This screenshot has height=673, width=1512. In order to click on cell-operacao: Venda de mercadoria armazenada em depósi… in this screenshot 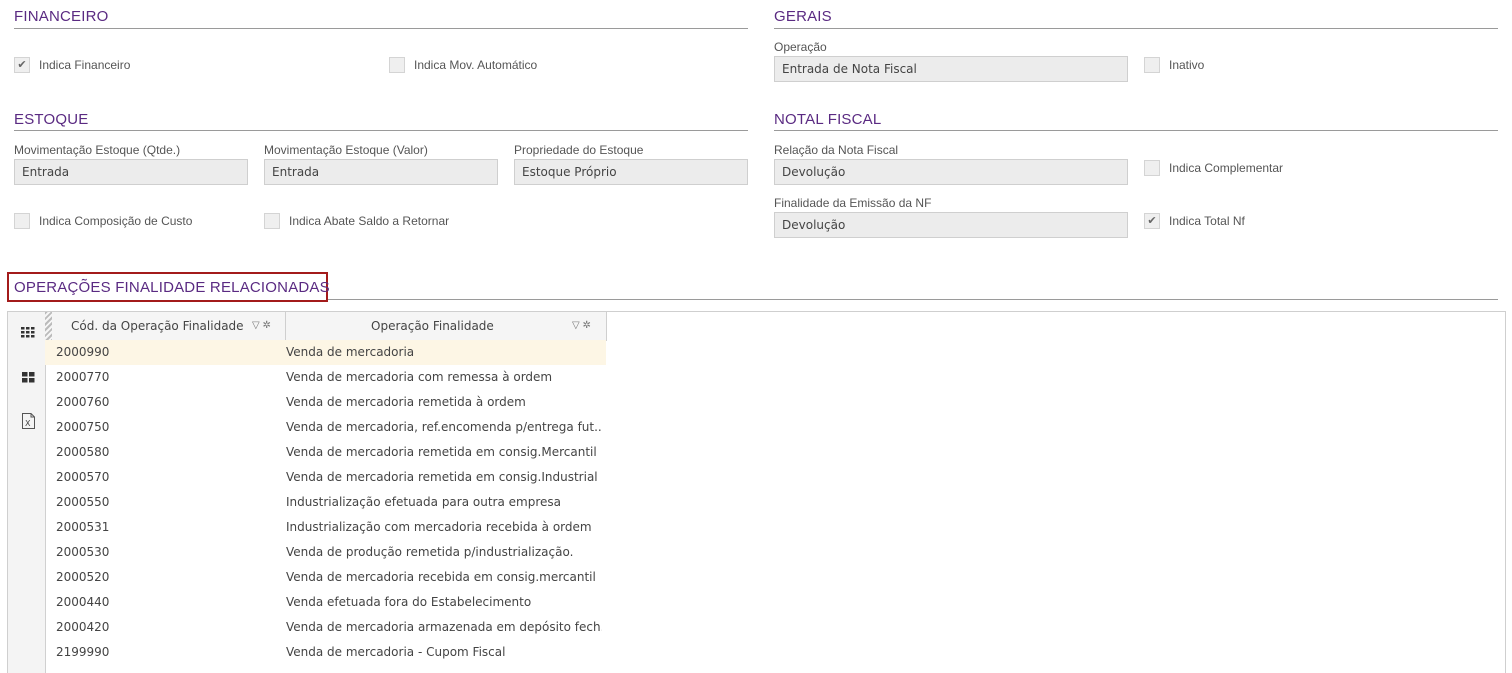, I will do `click(444, 627)`.